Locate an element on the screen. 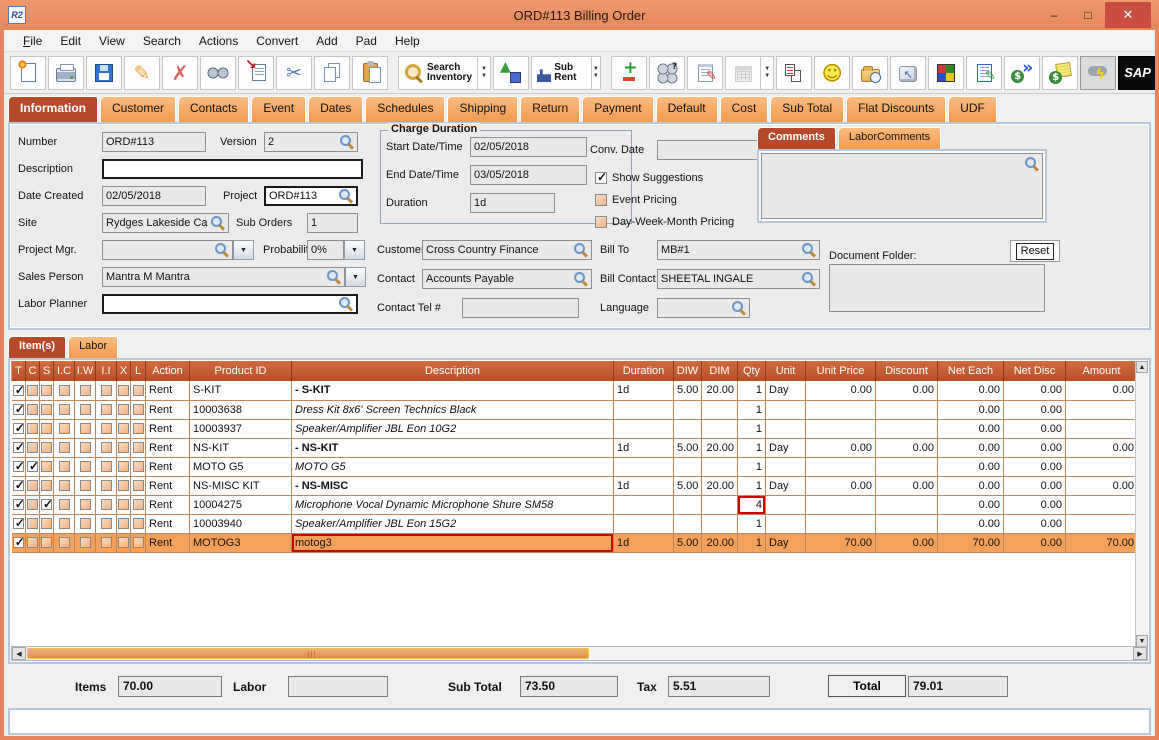  shortcut-keys-button: ↖ is located at coordinates (908, 72).